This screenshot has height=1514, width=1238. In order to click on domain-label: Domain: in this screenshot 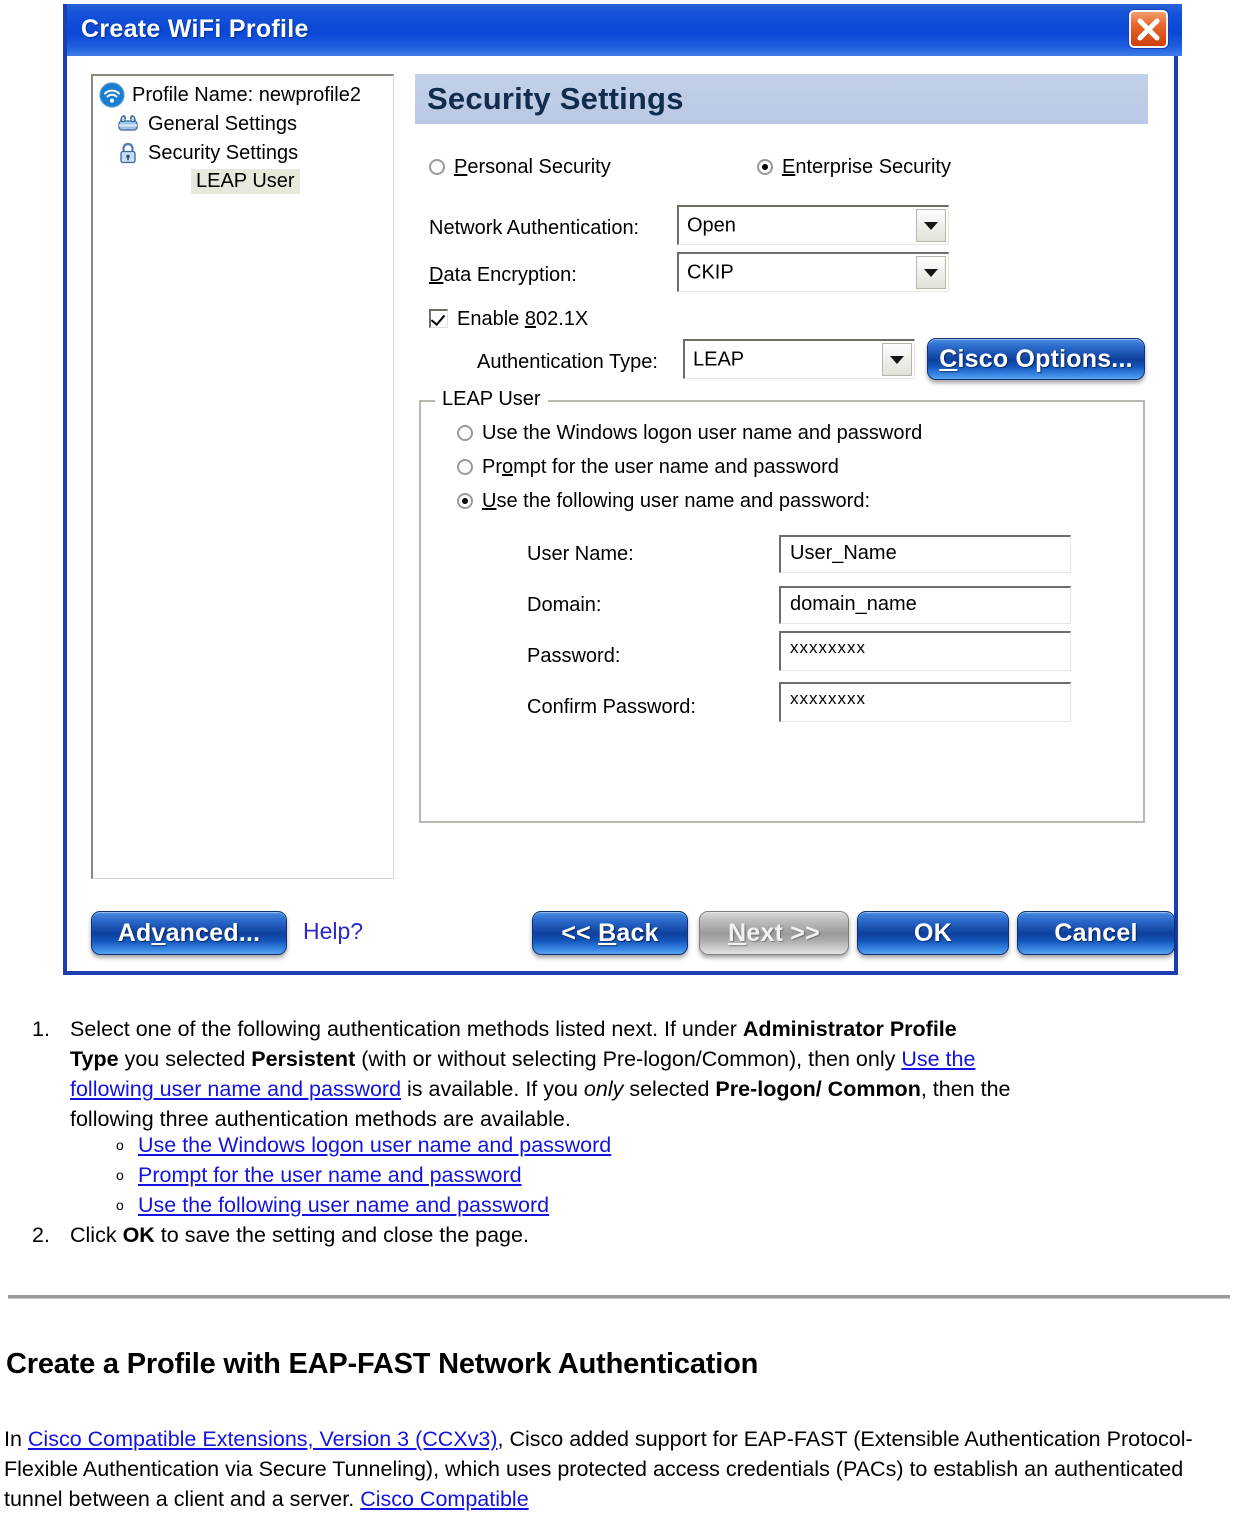, I will do `click(564, 605)`.